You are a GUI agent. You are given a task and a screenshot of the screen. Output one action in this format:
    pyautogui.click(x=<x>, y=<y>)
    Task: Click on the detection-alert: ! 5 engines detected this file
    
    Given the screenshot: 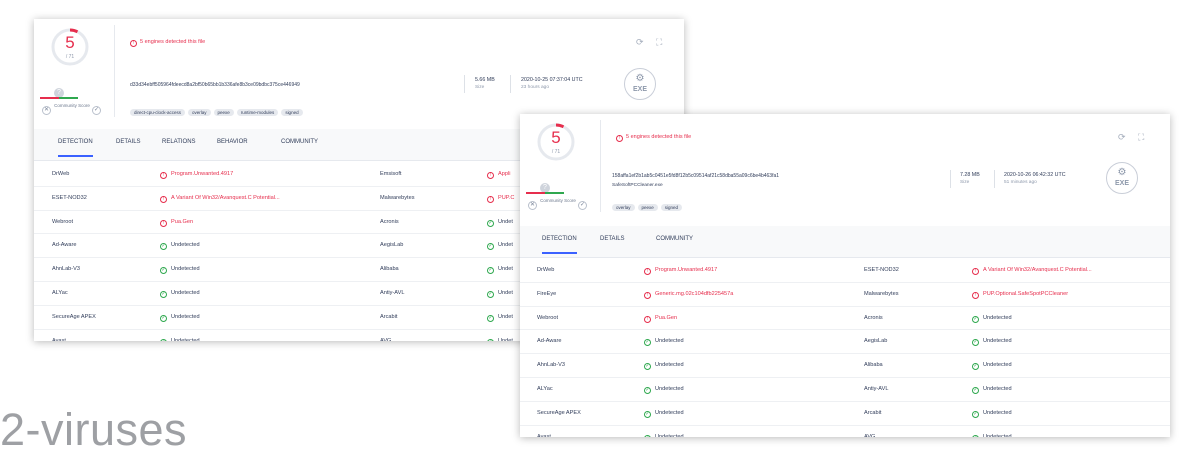 What is the action you would take?
    pyautogui.click(x=653, y=138)
    